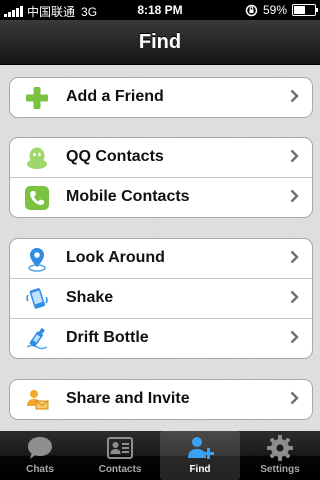 The height and width of the screenshot is (480, 320). I want to click on tab-label: Settings, so click(280, 469).